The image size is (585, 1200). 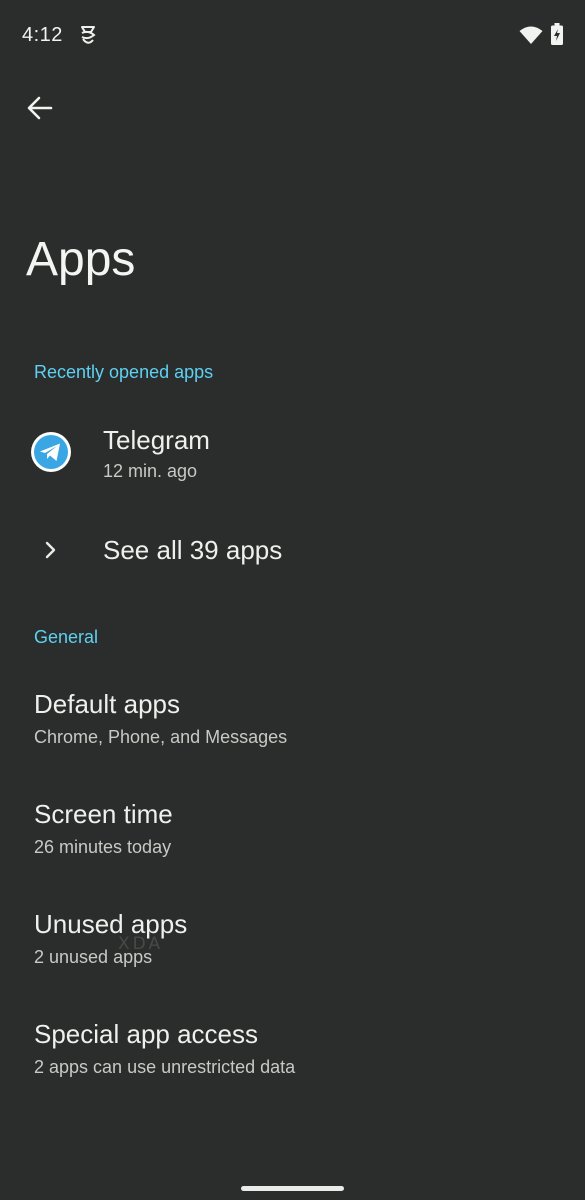 What do you see at coordinates (150, 471) in the screenshot?
I see `app-last-opened: 12 min. ago` at bounding box center [150, 471].